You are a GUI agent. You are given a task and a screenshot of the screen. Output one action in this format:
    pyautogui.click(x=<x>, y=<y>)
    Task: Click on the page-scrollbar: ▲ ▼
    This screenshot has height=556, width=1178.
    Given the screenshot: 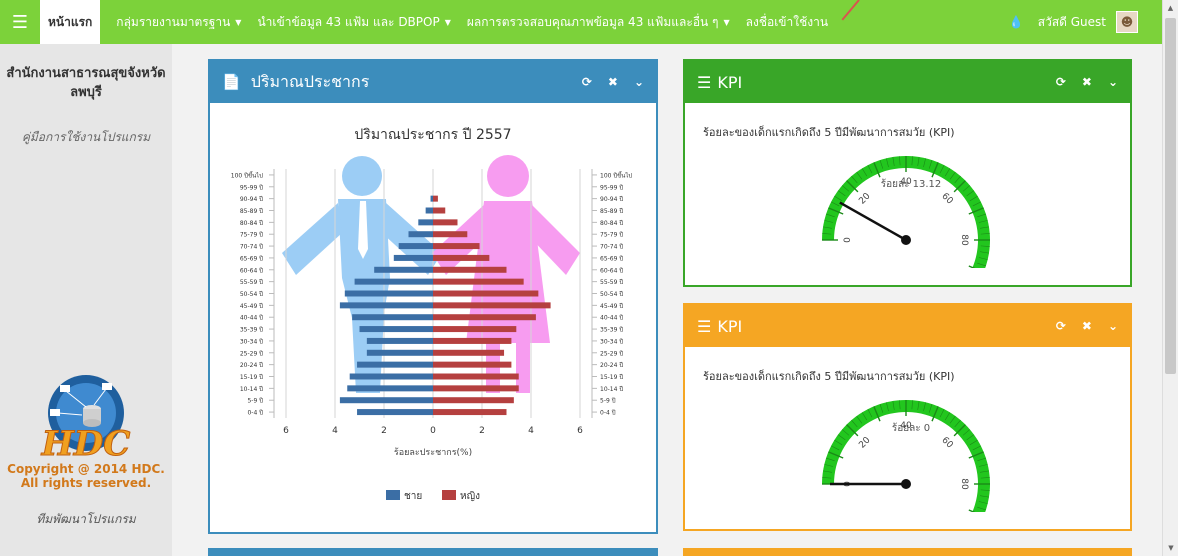 What is the action you would take?
    pyautogui.click(x=1170, y=278)
    